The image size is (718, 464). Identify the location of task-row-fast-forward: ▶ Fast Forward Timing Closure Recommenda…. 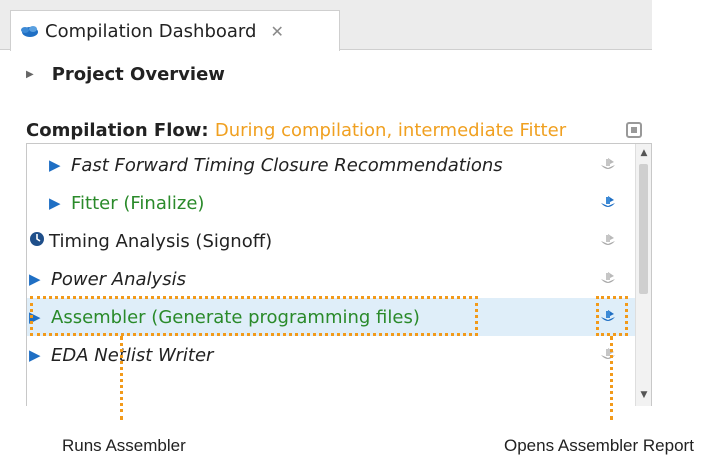
(331, 165).